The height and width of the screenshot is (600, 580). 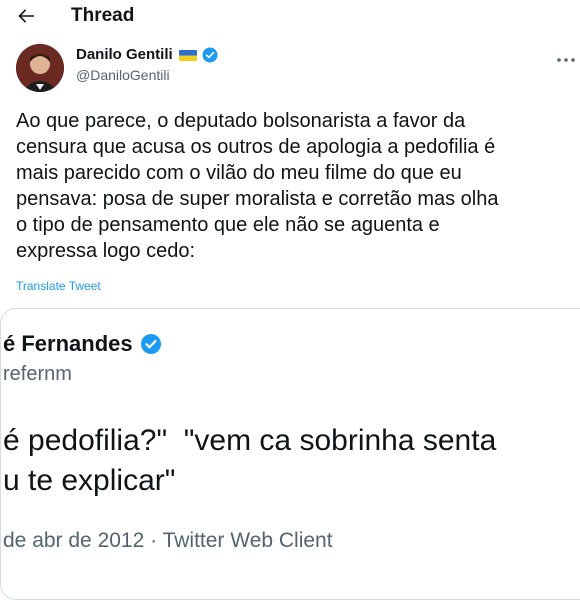 What do you see at coordinates (168, 540) in the screenshot?
I see `quoted-tweet-meta: de abr de 2012 · Twitter Web Client` at bounding box center [168, 540].